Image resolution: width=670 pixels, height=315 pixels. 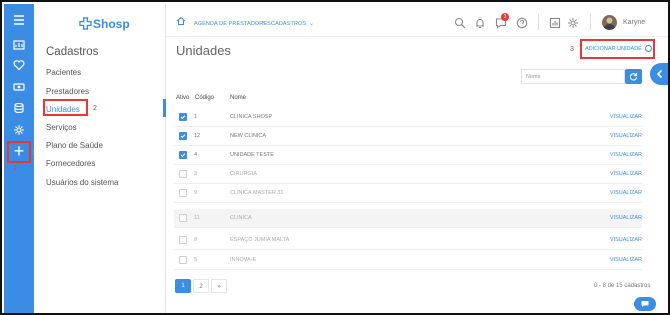 I want to click on page-button-1: 1, so click(x=183, y=286).